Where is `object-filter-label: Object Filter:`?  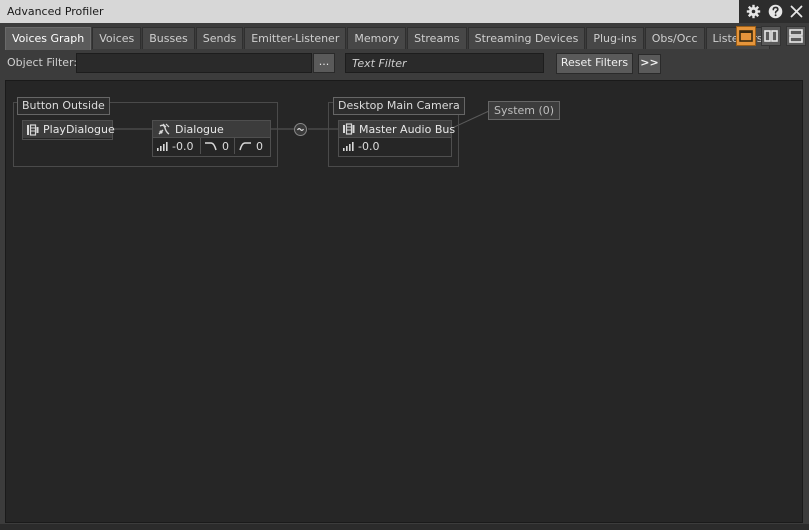 object-filter-label: Object Filter: is located at coordinates (42, 62).